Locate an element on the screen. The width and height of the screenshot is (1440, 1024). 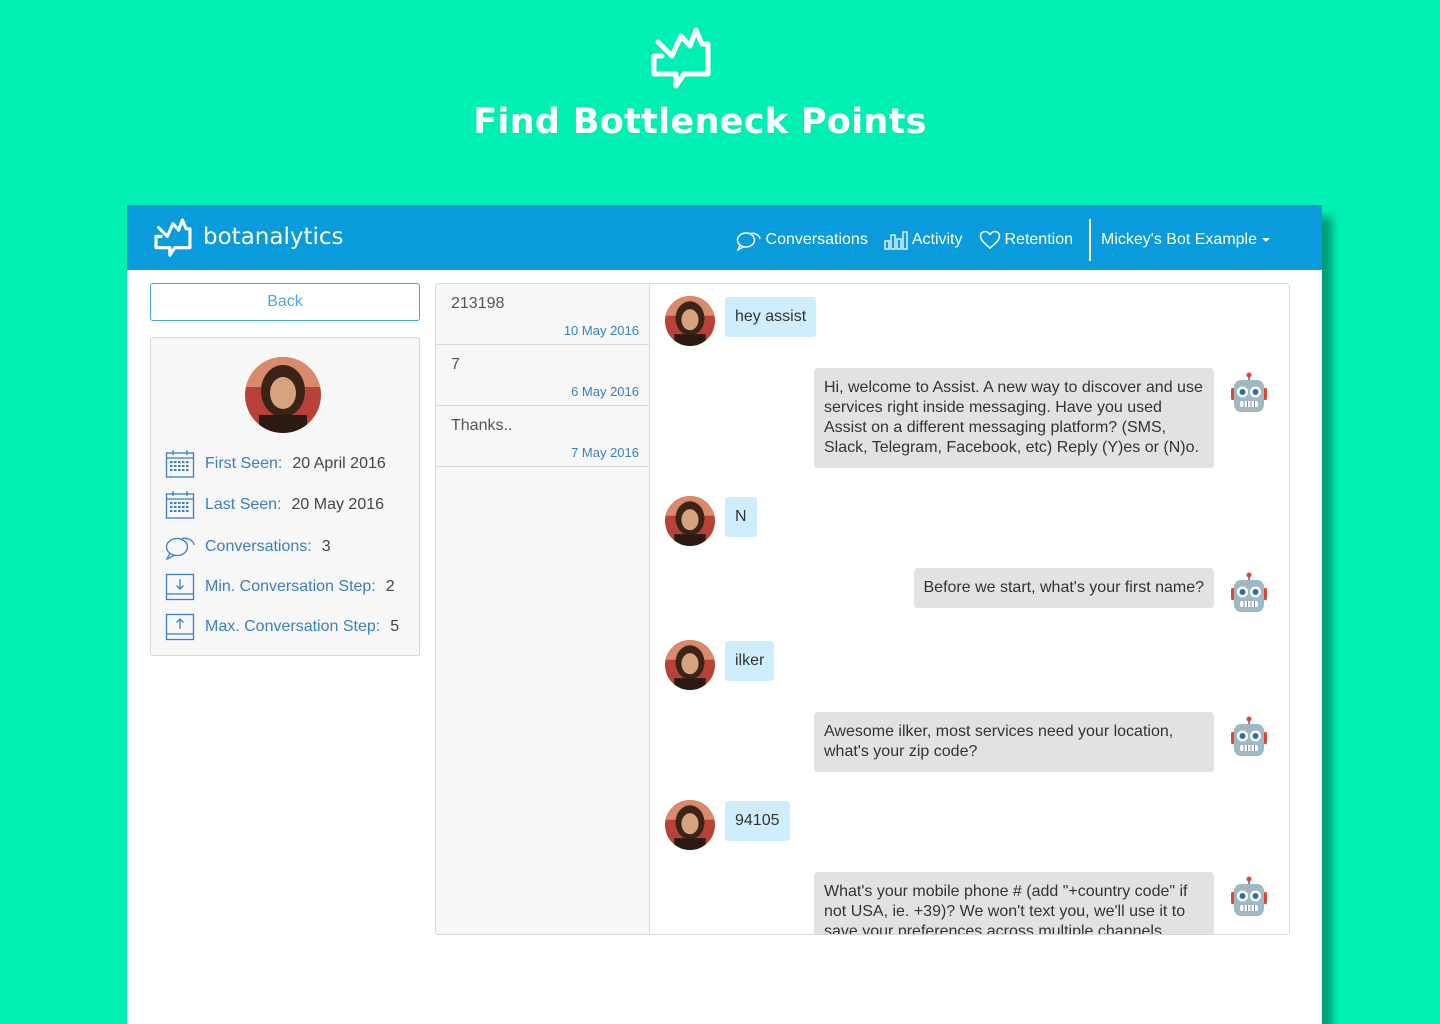
nav-activity-label: Activity is located at coordinates (937, 239).